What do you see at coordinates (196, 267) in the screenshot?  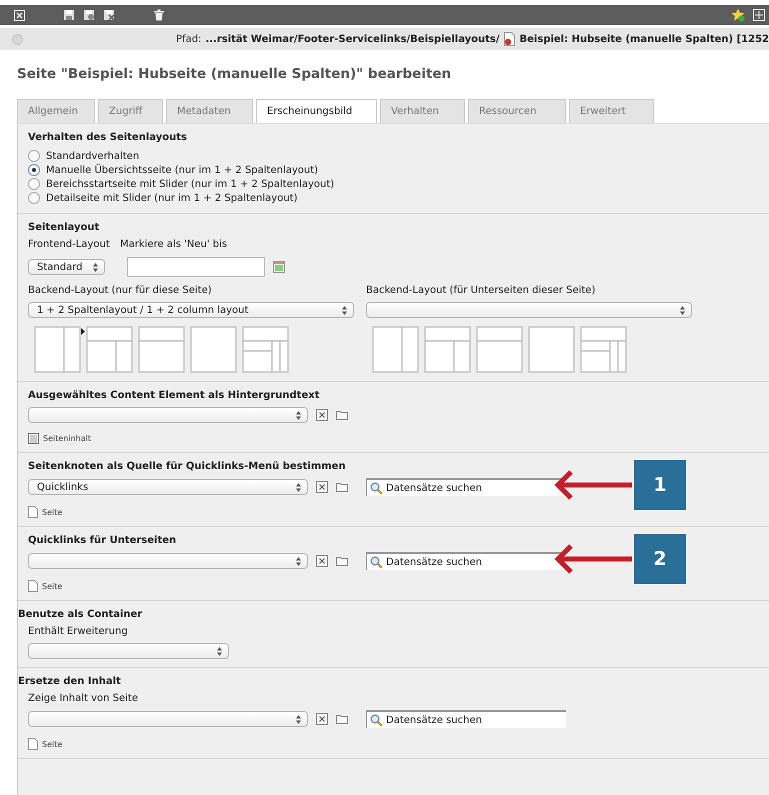 I see `date-field` at bounding box center [196, 267].